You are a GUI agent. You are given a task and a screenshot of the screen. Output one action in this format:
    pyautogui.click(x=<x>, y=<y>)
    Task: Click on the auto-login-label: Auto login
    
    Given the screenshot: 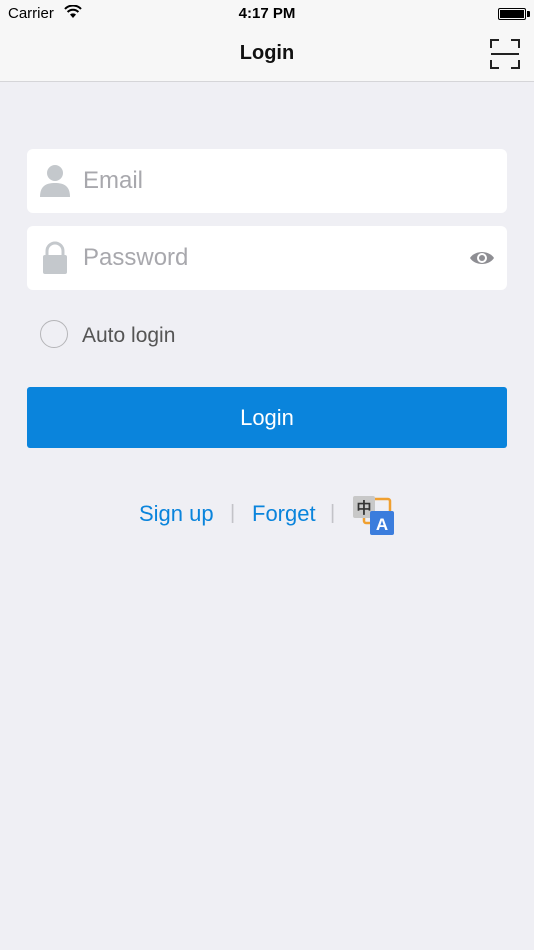 What is the action you would take?
    pyautogui.click(x=129, y=335)
    